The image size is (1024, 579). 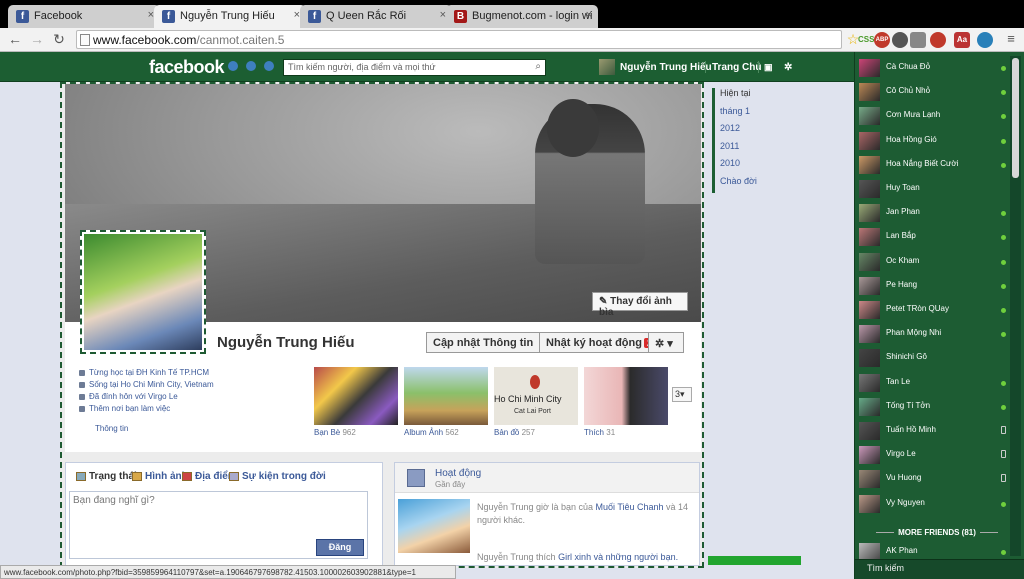 I want to click on about-location: Sống tại Ho Chi Minh City, Vietnam, so click(x=192, y=385).